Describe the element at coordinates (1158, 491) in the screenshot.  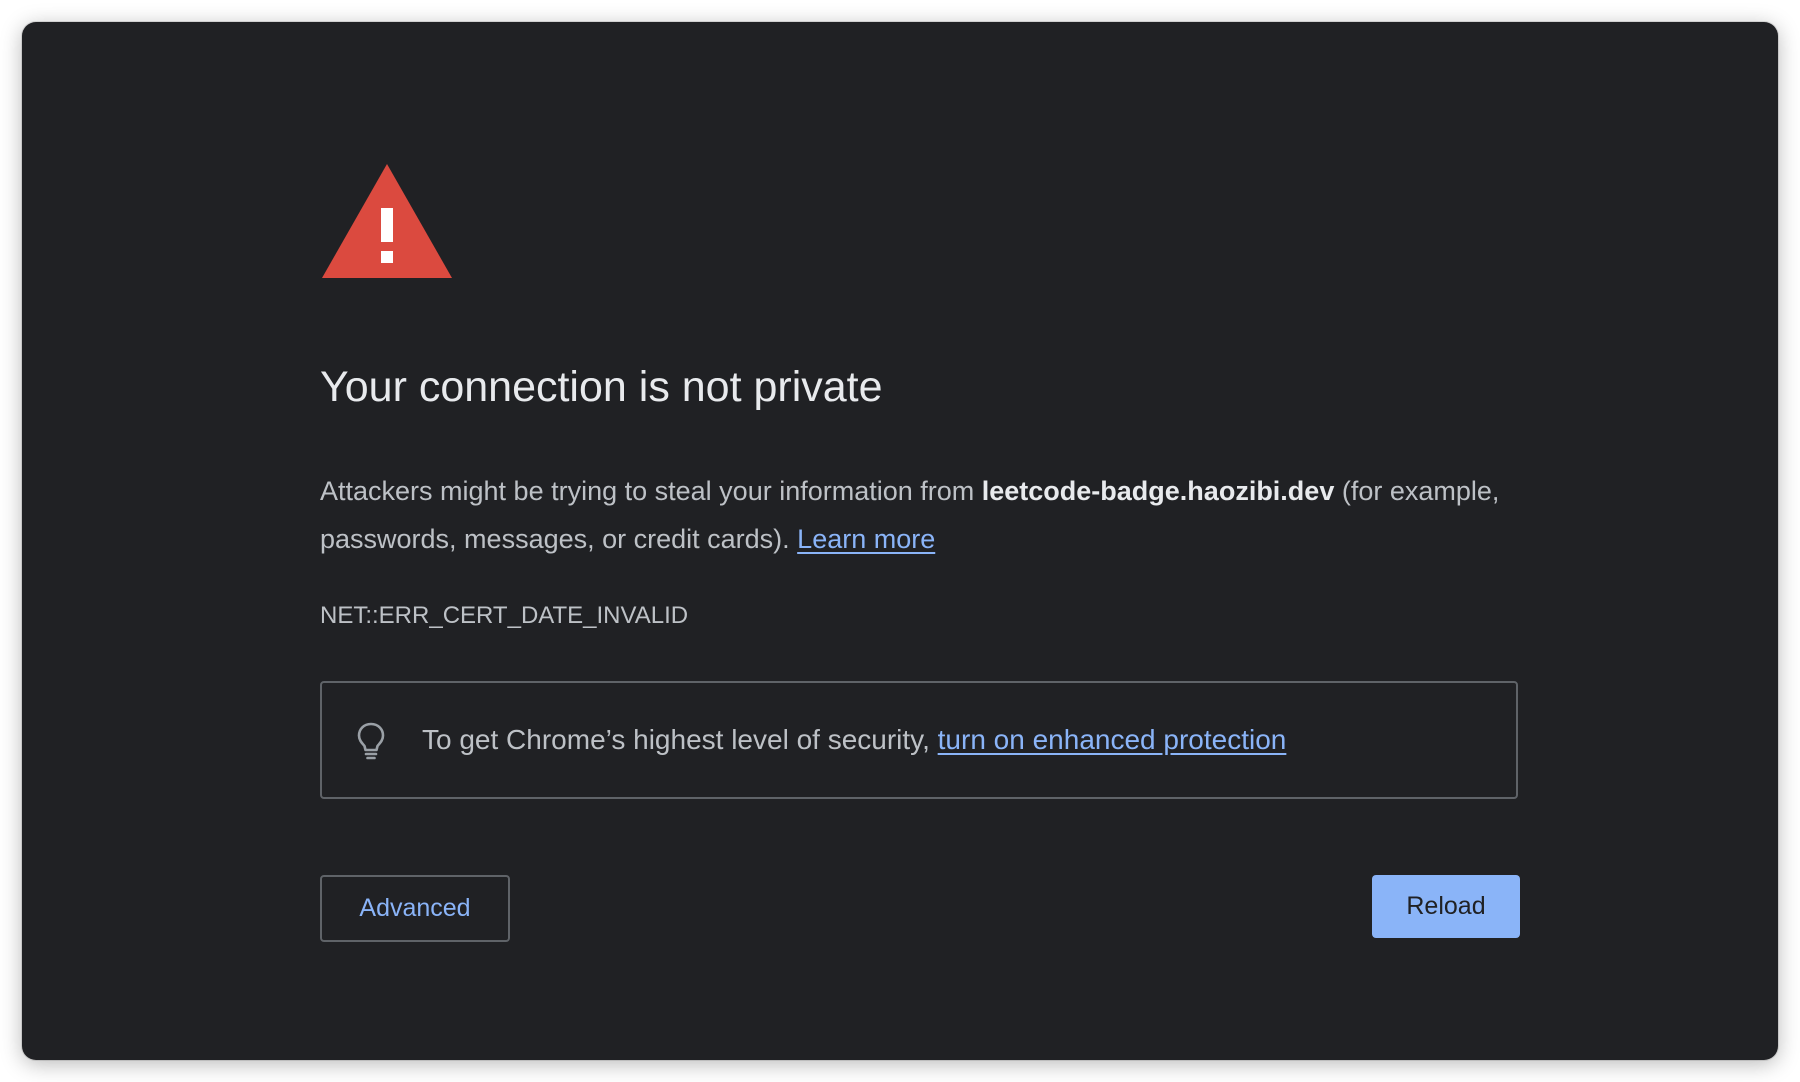
I see `site-hostname: leetcode-badge.haozibi.dev` at that location.